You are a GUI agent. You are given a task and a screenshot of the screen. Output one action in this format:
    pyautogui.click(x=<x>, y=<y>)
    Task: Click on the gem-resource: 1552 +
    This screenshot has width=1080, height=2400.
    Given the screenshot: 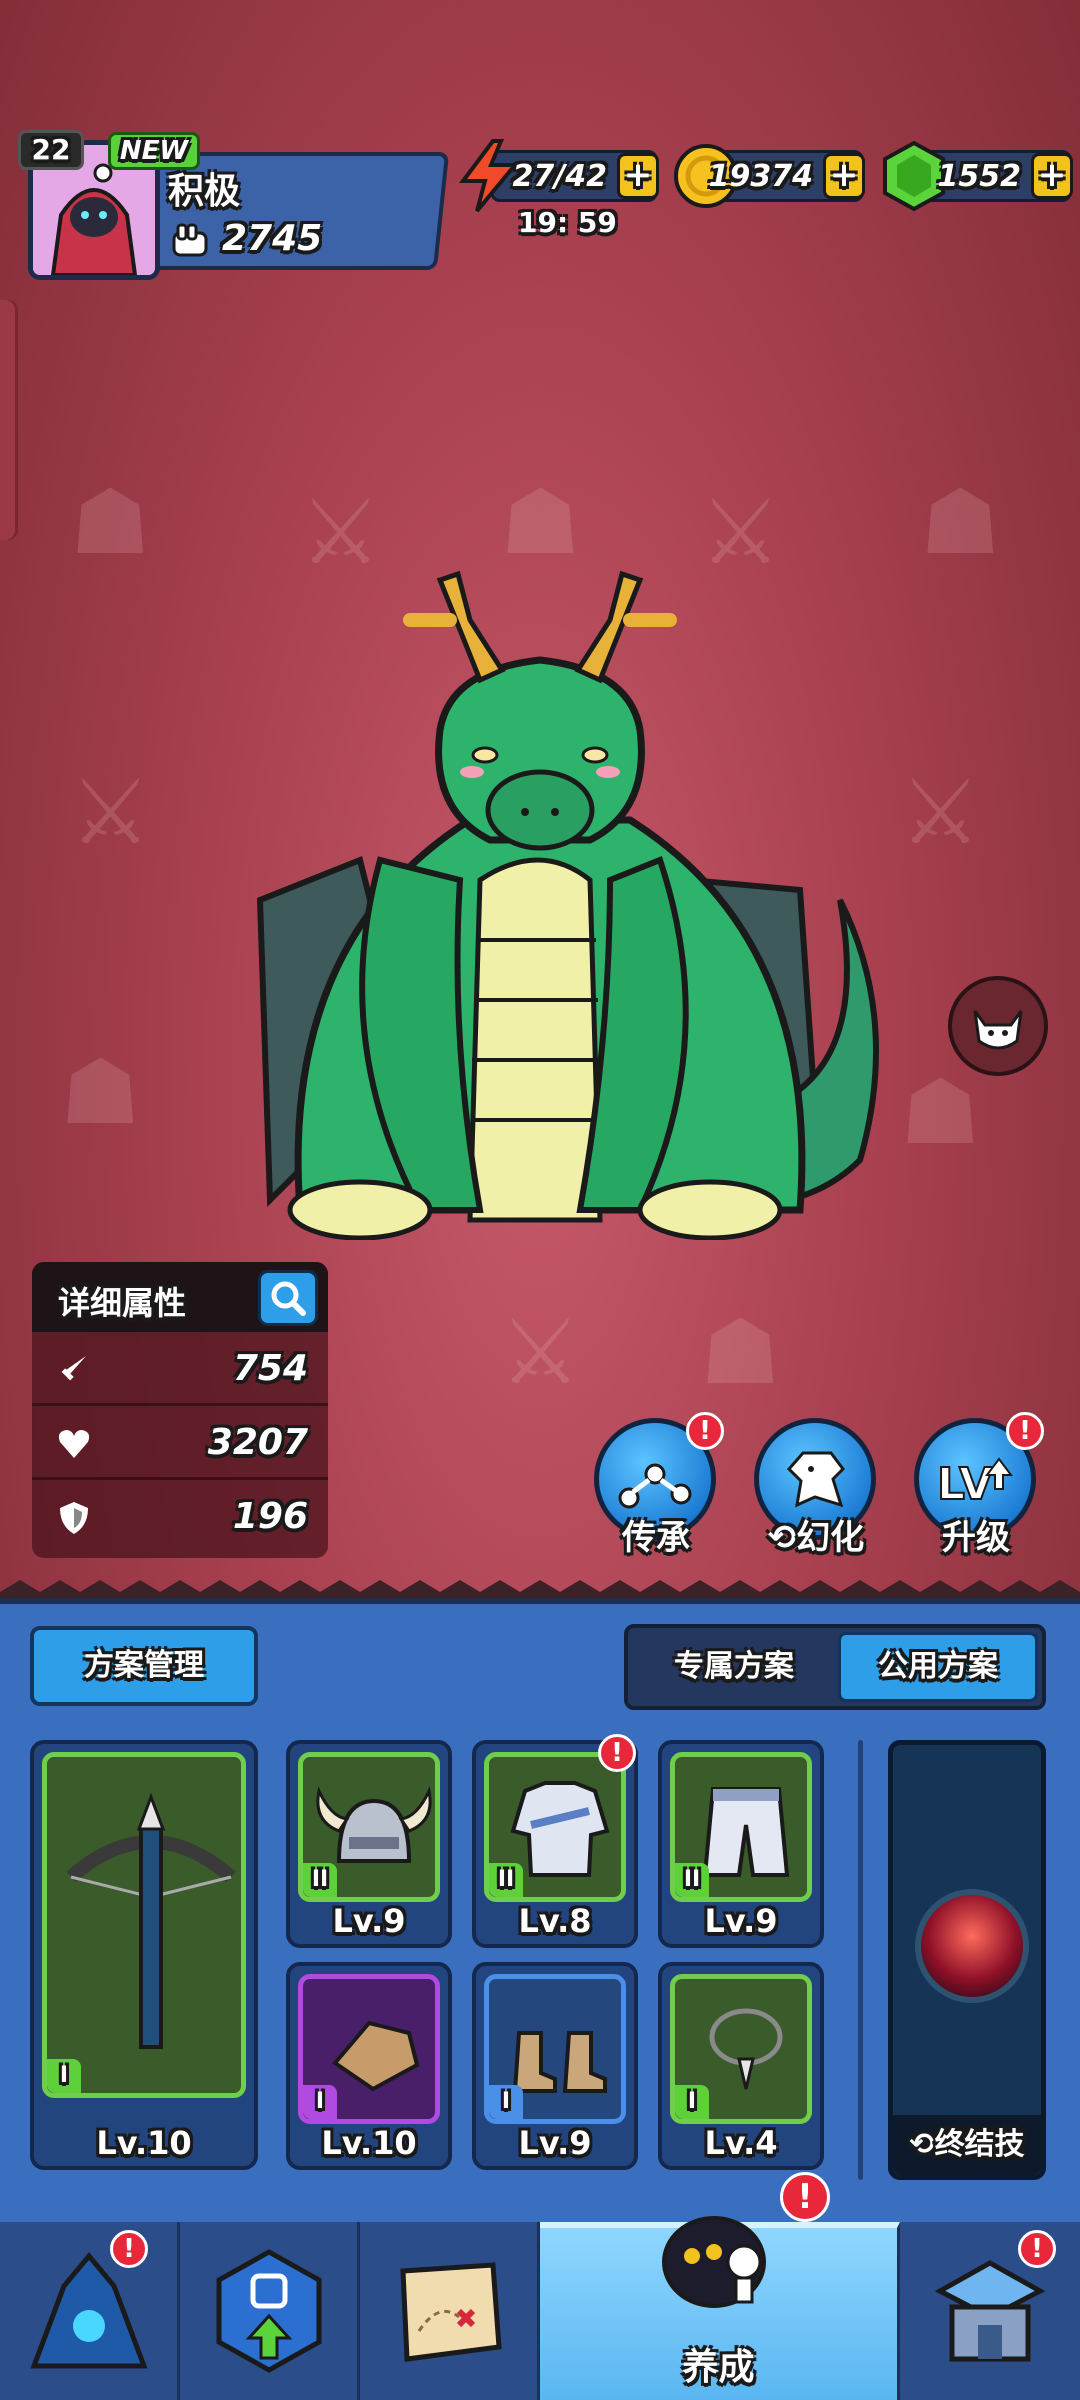 What is the action you would take?
    pyautogui.click(x=978, y=176)
    